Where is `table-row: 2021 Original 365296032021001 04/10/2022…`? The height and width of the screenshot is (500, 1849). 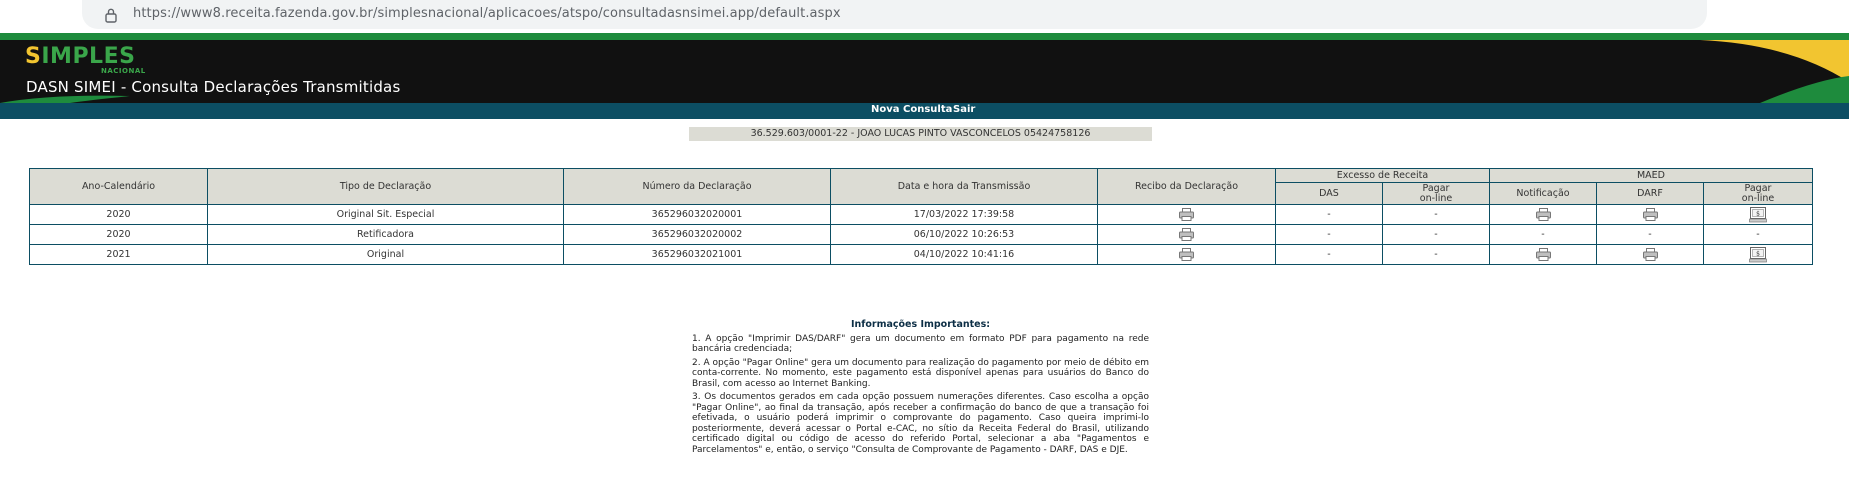
table-row: 2021 Original 365296032021001 04/10/2022… is located at coordinates (921, 254).